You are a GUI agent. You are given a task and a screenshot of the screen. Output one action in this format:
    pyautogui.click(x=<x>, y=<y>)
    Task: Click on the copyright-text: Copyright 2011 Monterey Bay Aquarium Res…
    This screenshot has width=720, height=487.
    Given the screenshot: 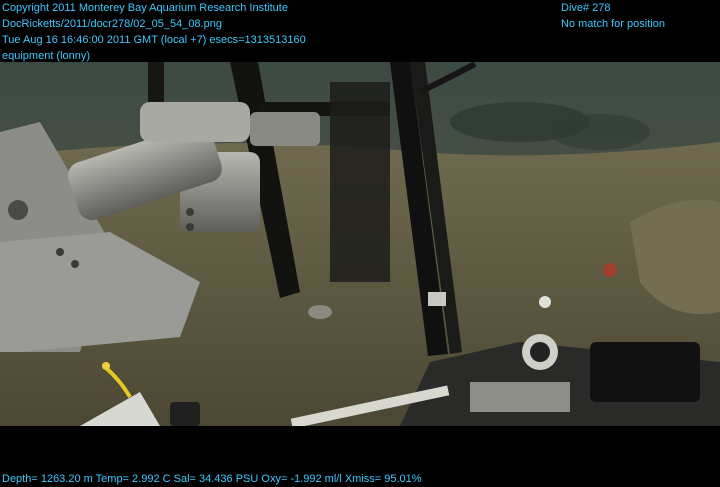 What is the action you would take?
    pyautogui.click(x=145, y=8)
    